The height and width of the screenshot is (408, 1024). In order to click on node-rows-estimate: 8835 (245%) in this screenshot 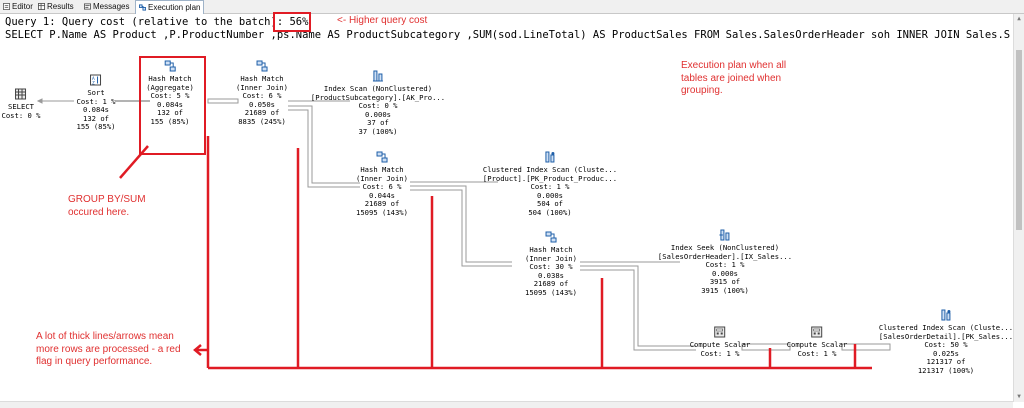, I will do `click(262, 121)`.